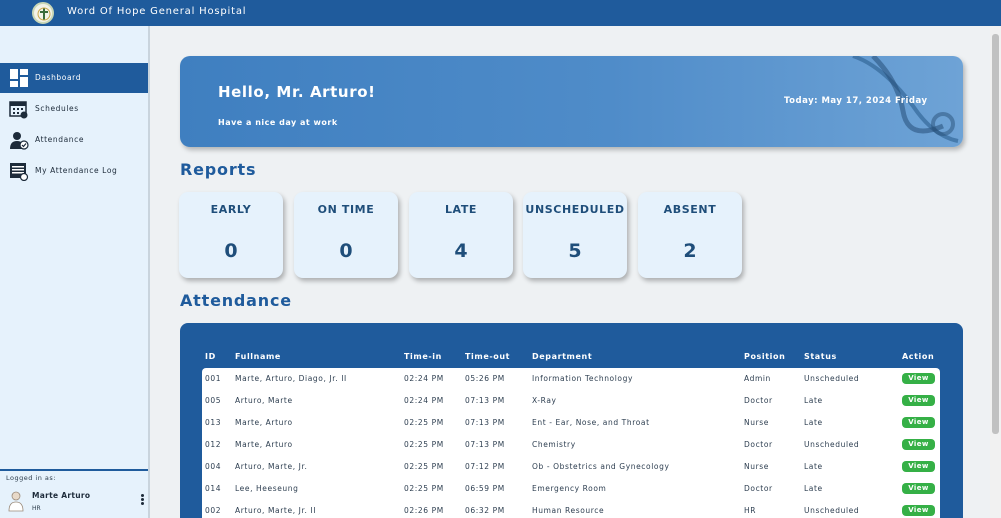 This screenshot has width=1001, height=518. Describe the element at coordinates (757, 378) in the screenshot. I see `cell-position: Admin` at that location.